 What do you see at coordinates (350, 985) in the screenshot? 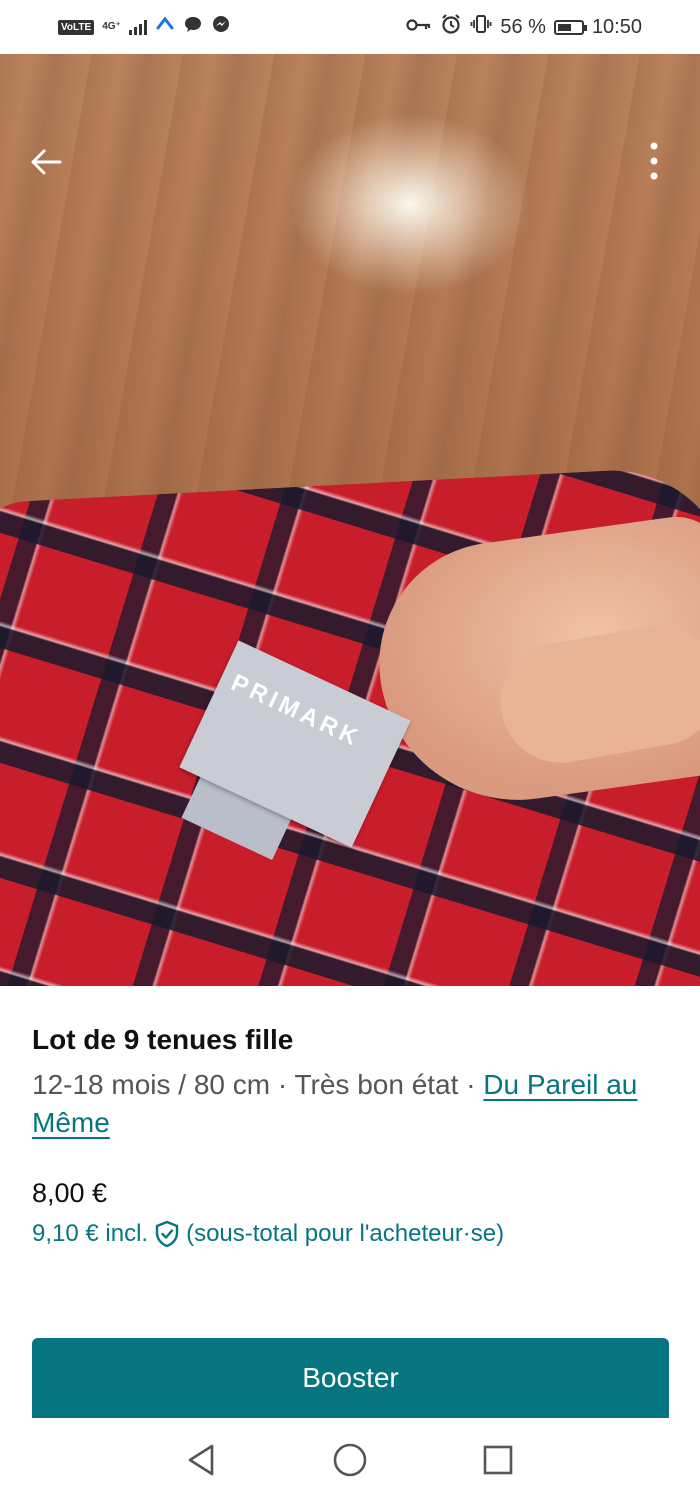
I see `carousel-indicator` at bounding box center [350, 985].